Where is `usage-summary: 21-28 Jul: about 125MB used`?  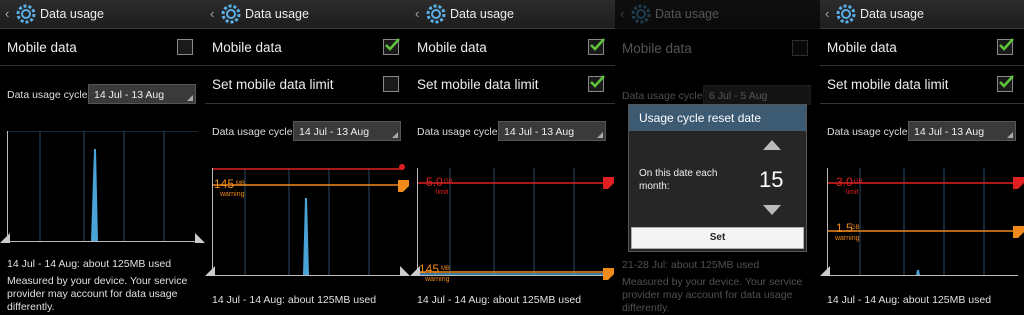 usage-summary: 21-28 Jul: about 125MB used is located at coordinates (691, 265).